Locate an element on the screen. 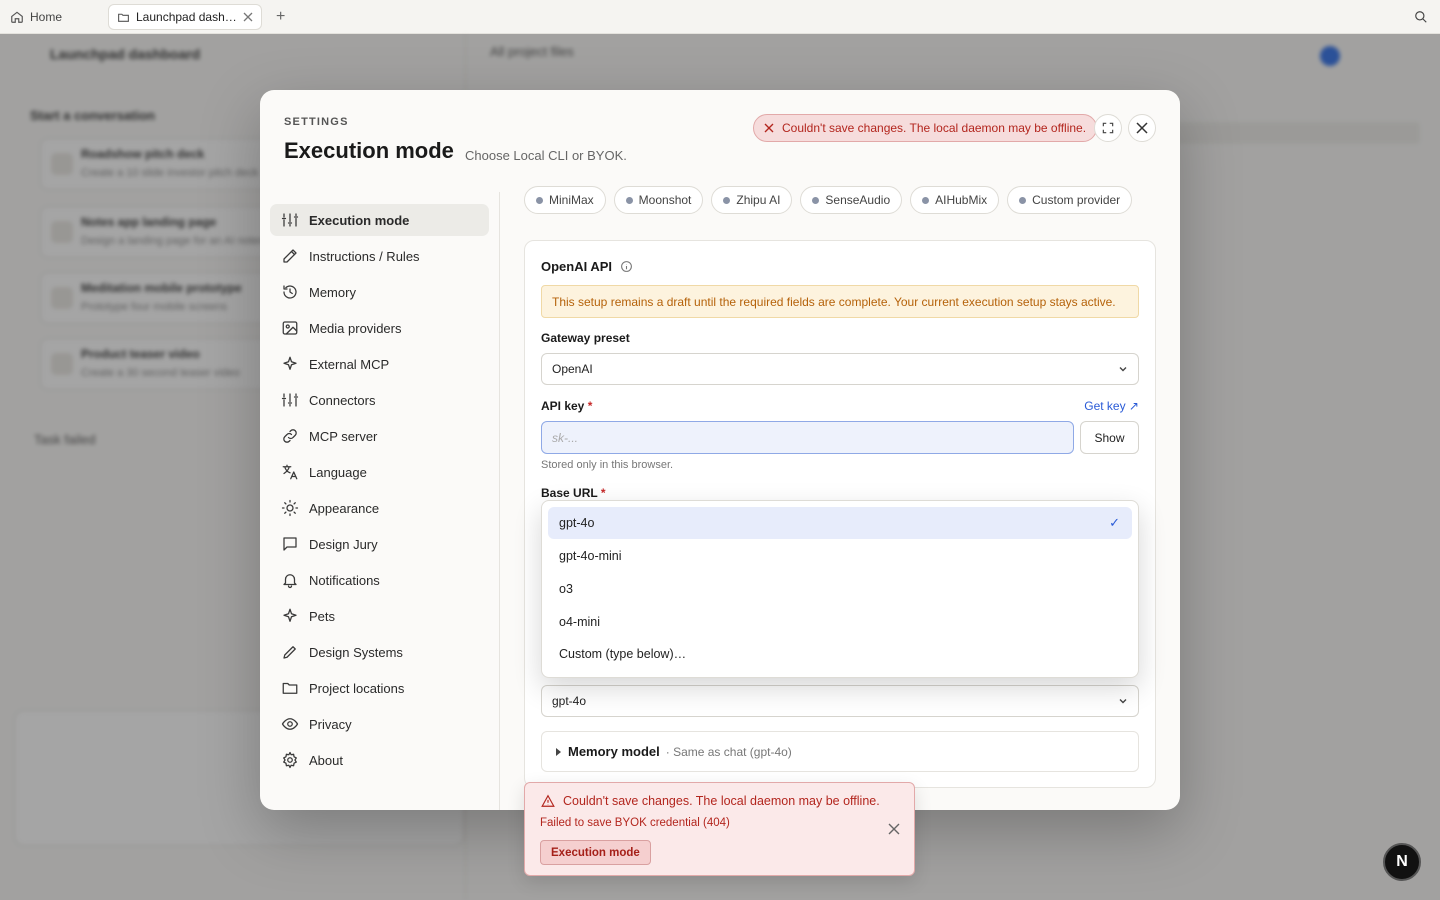 This screenshot has width=1440, height=900. image-icon is located at coordinates (290, 328).